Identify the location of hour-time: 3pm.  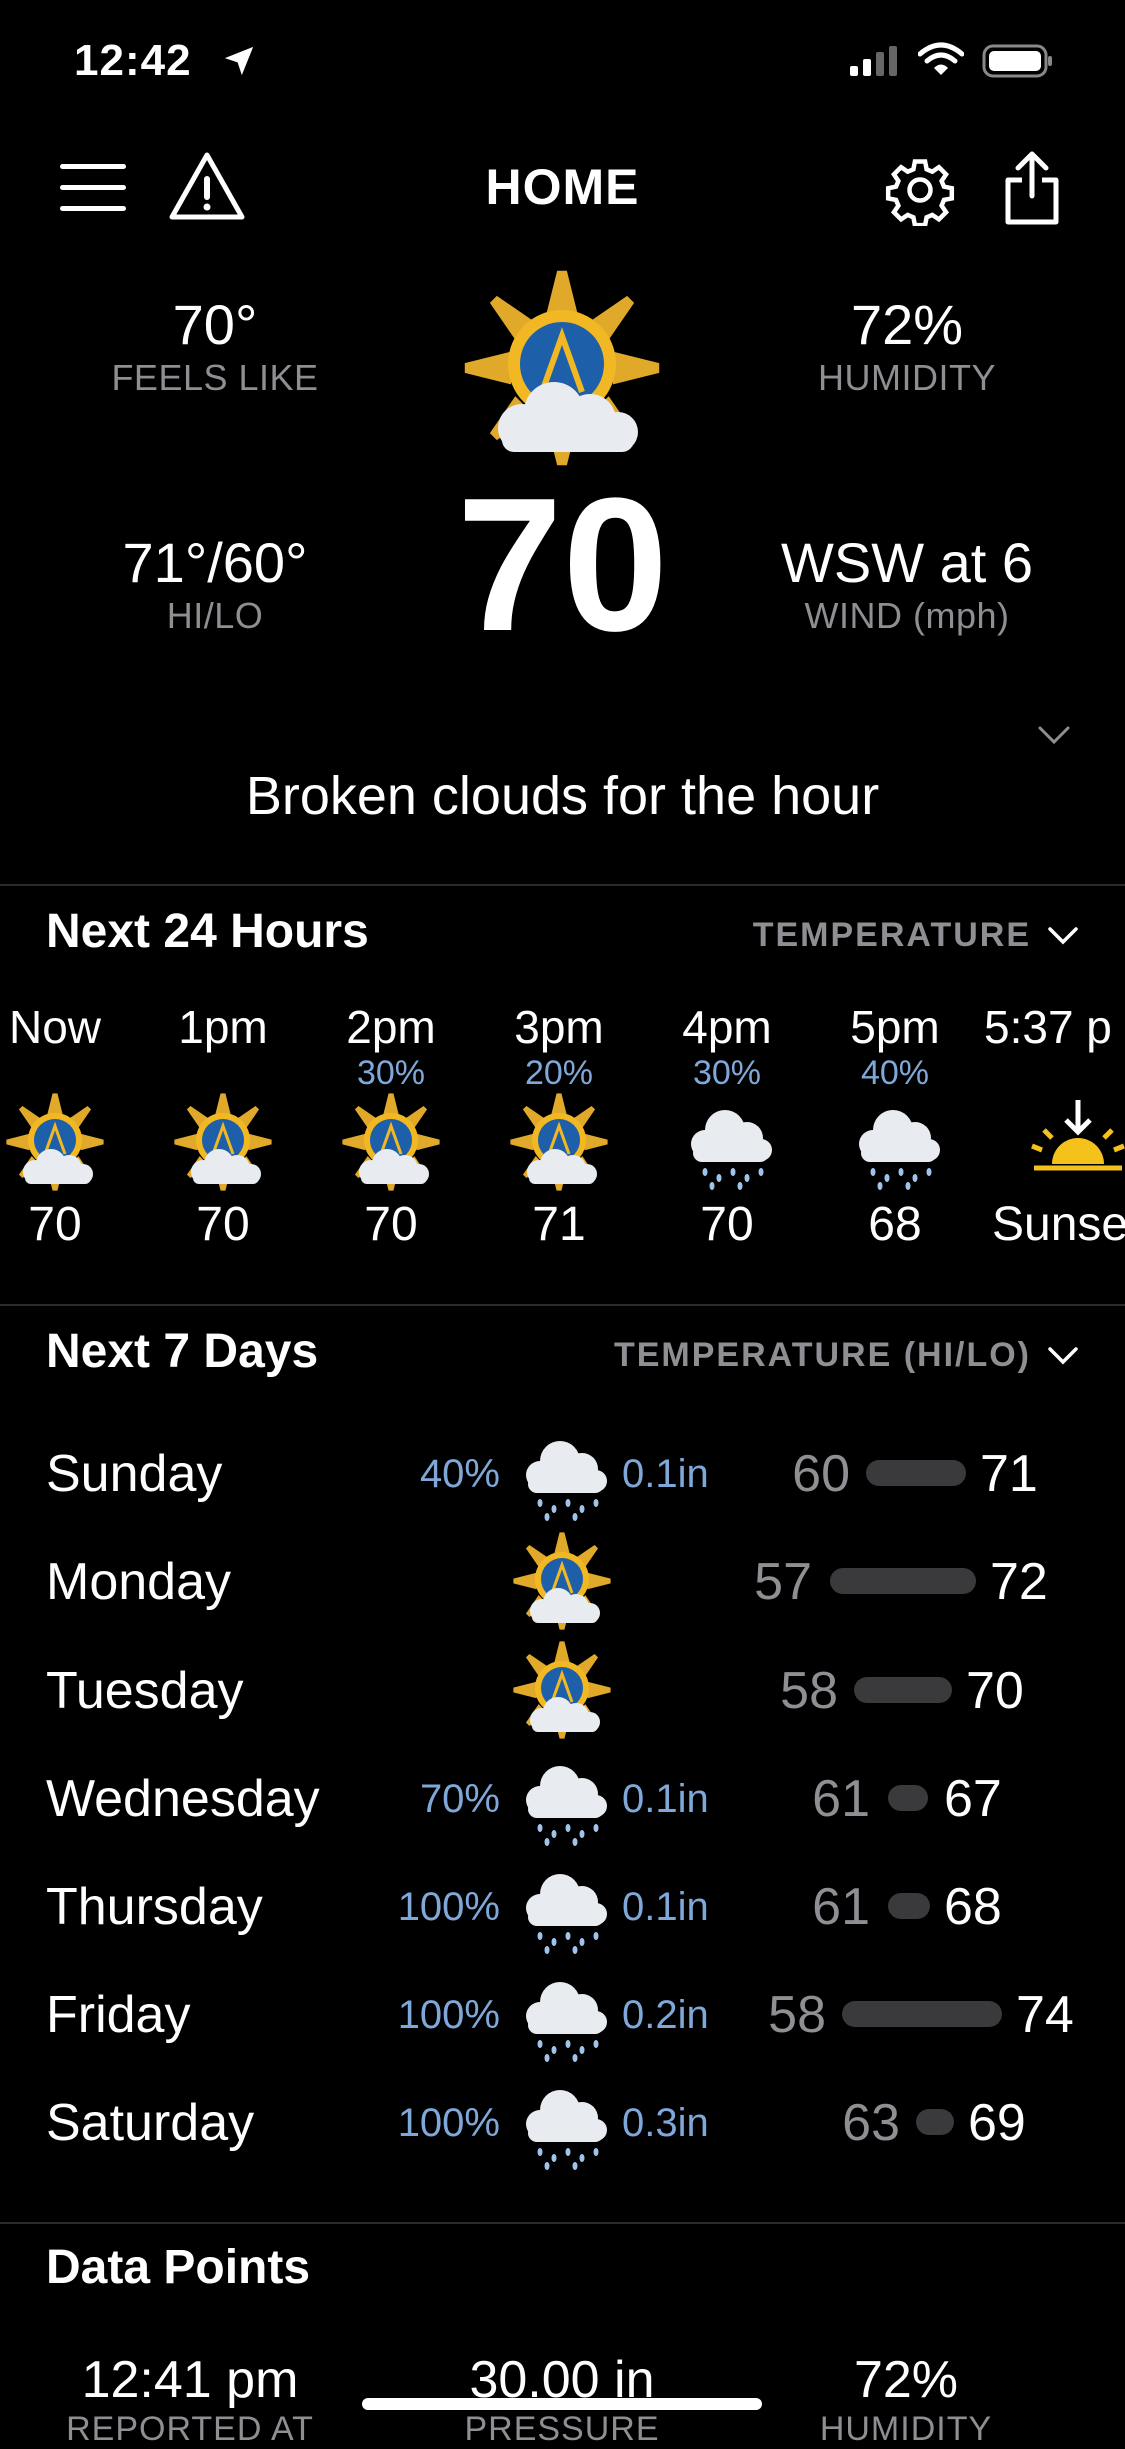
(559, 1027).